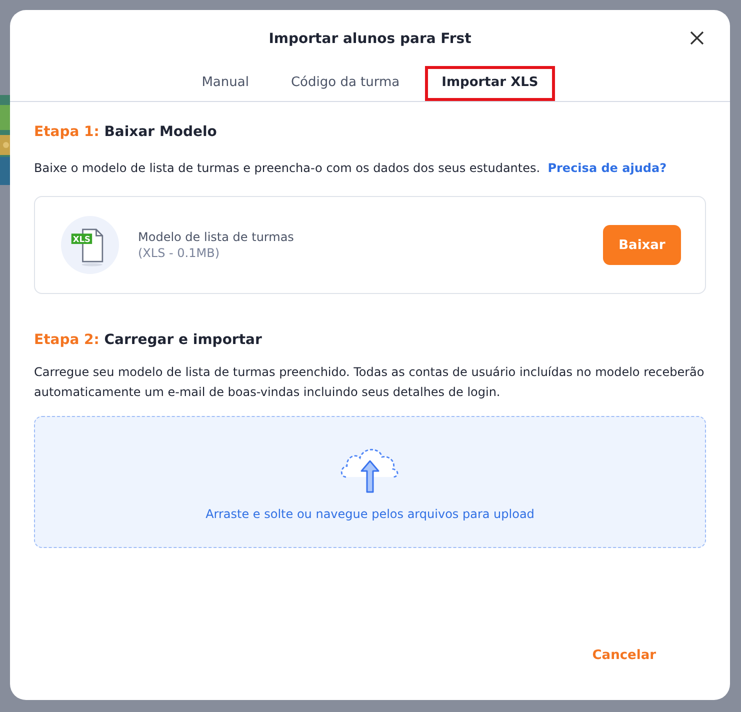 This screenshot has height=712, width=741. I want to click on instruction-text: Baixe o modelo de lista de turmas e preencha-o com os dados dos seus estudantes., so click(287, 168).